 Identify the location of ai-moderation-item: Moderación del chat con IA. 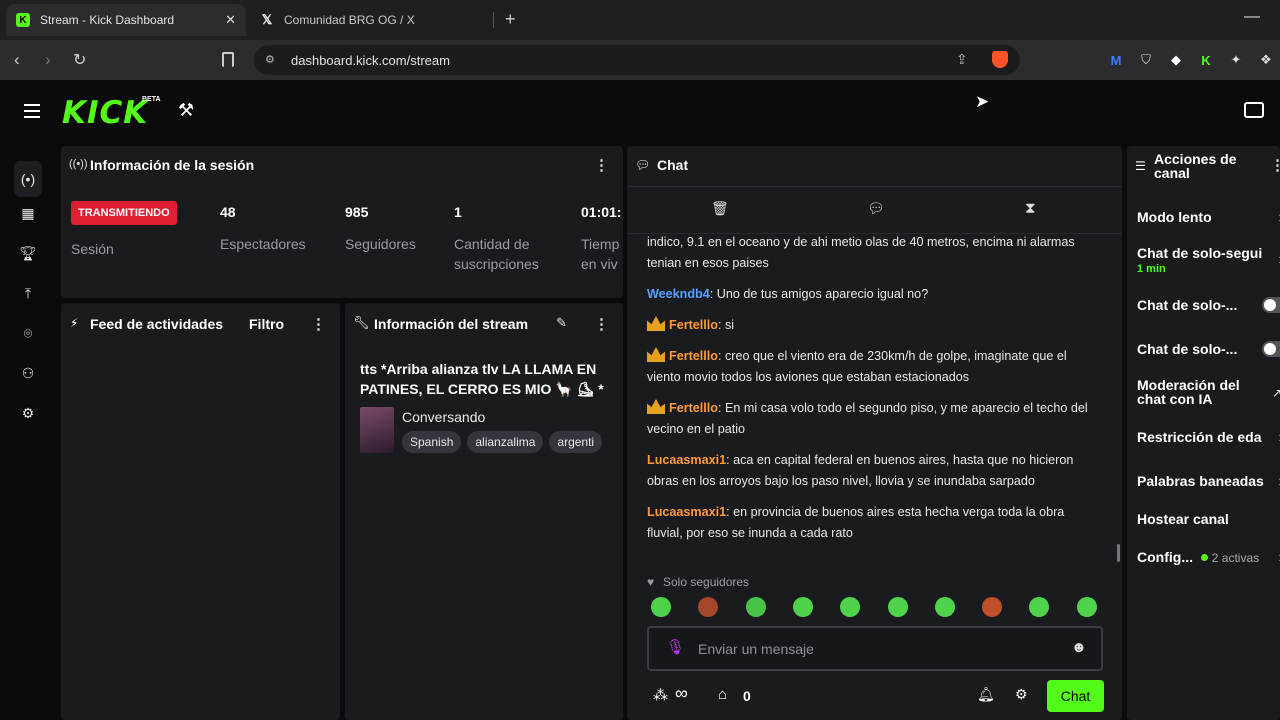
(1192, 392).